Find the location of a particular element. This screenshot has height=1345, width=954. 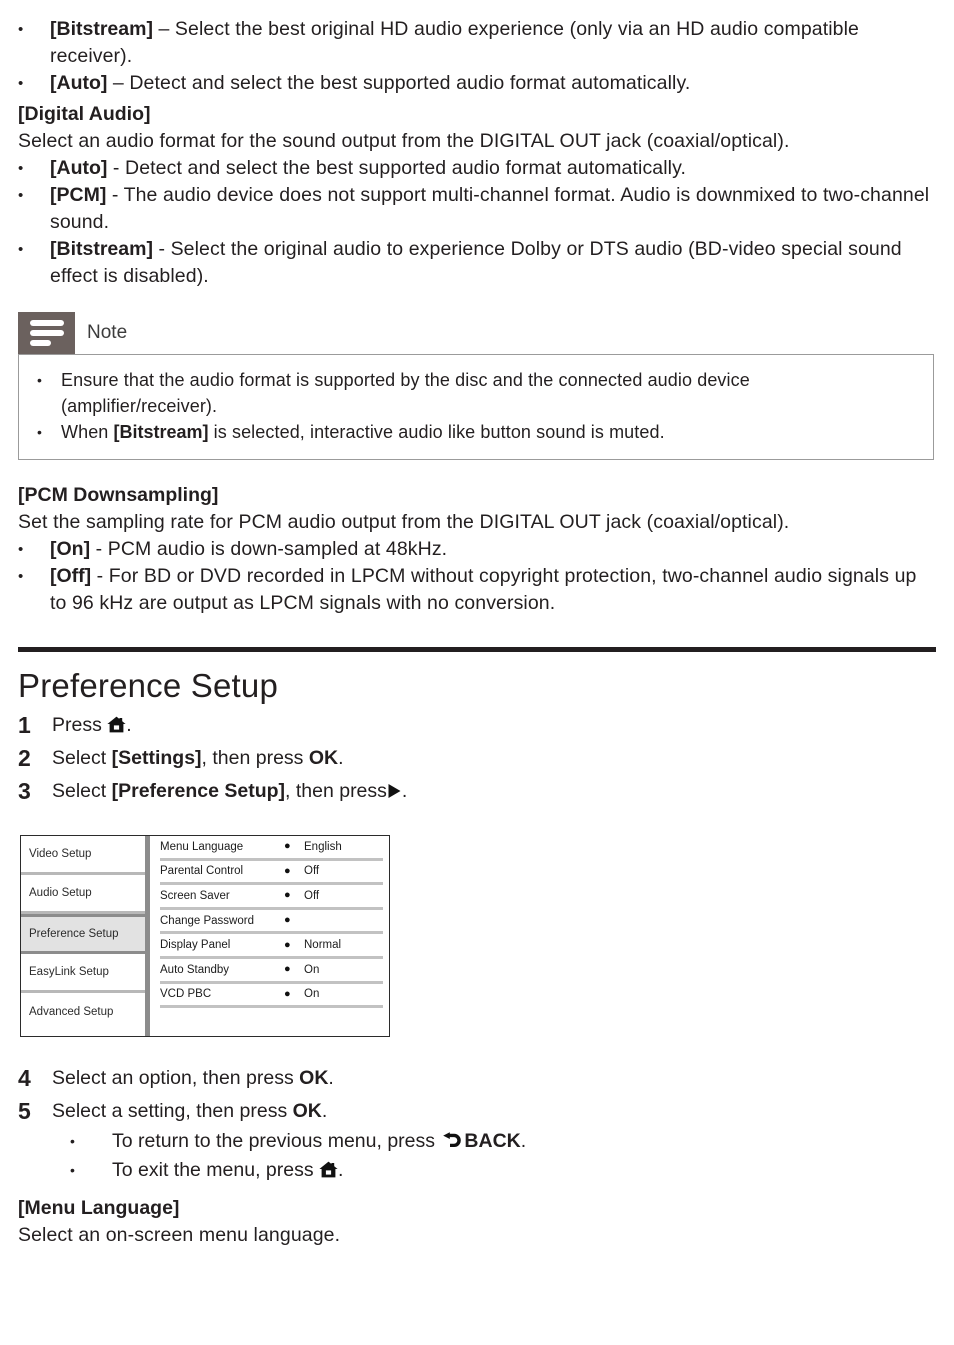

sidebar-item-label: EasyLink Setup is located at coordinates (69, 971).